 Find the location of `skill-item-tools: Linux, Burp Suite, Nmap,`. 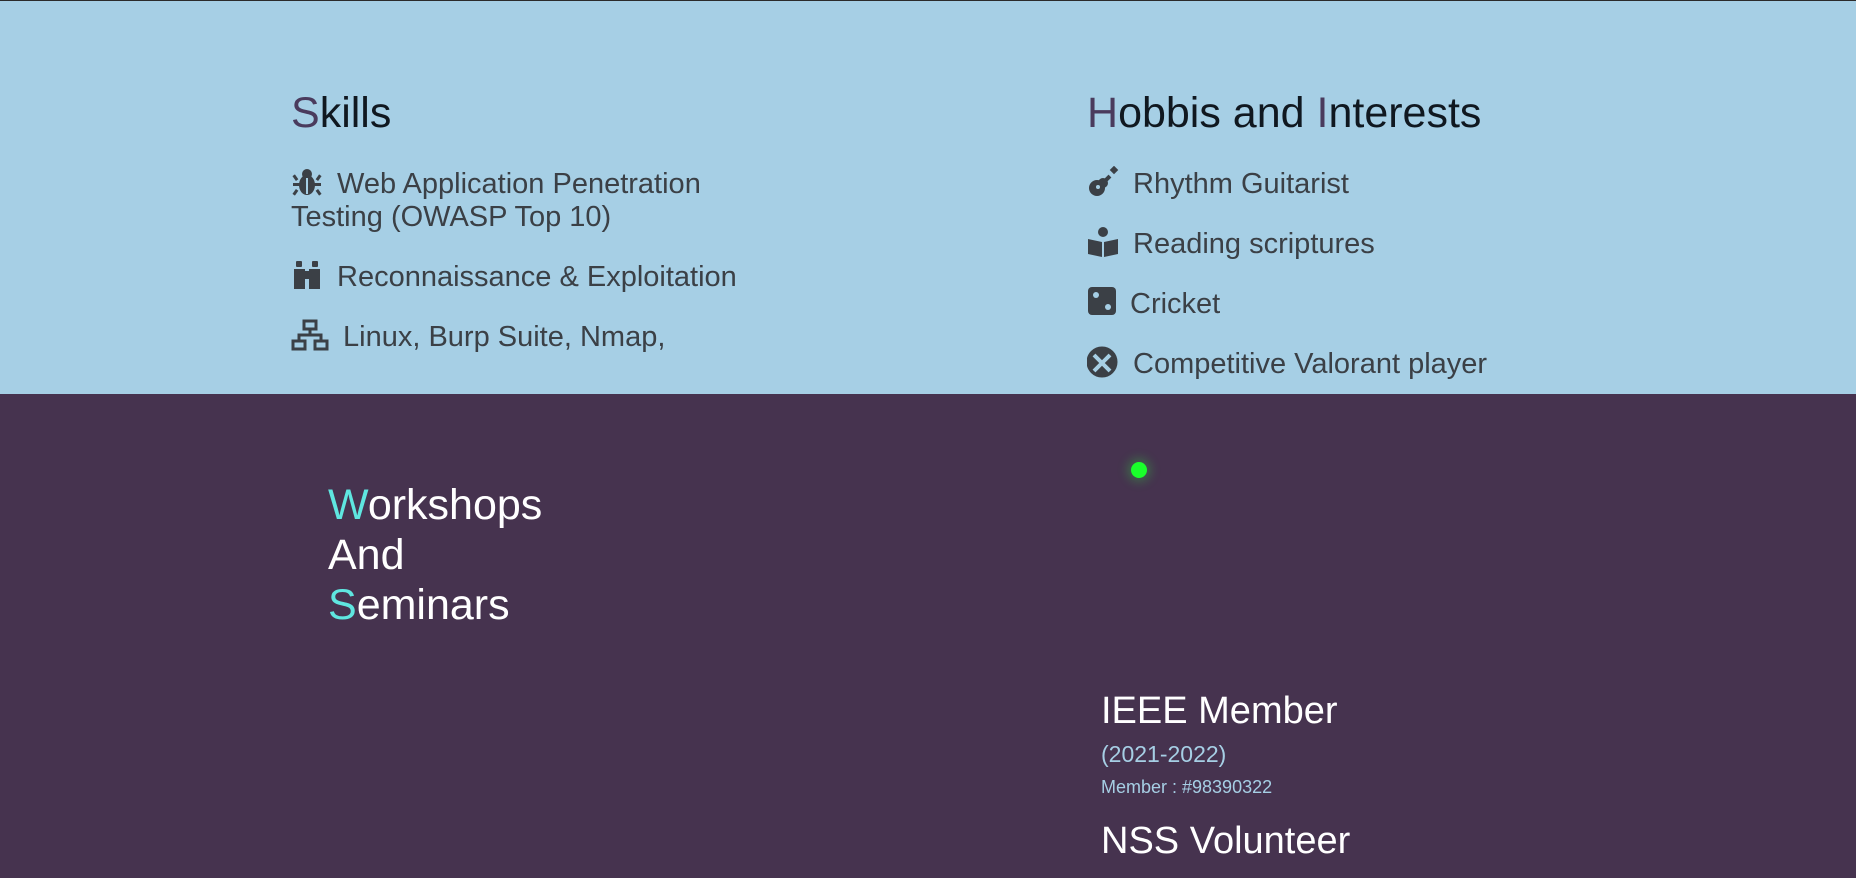

skill-item-tools: Linux, Burp Suite, Nmap, is located at coordinates (521, 336).